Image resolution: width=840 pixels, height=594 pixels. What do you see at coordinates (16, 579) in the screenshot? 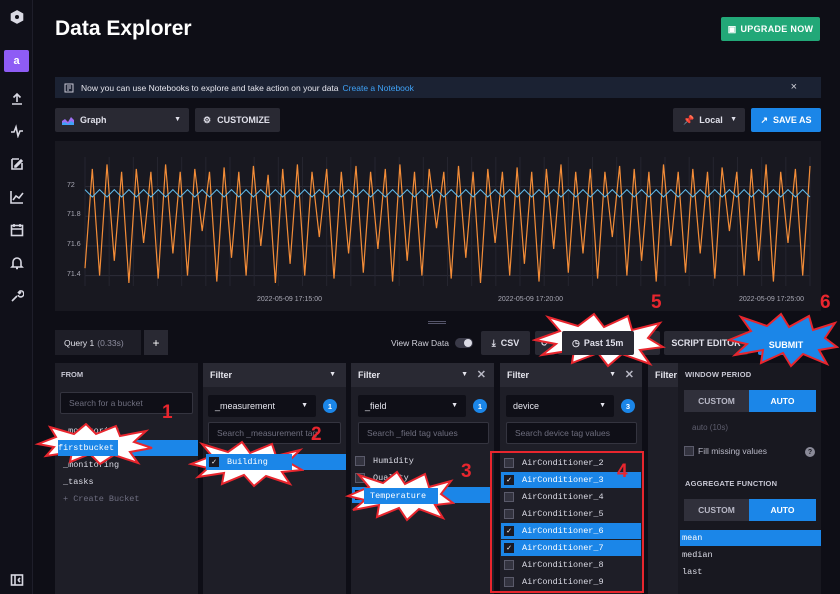
I see `collapse-icon` at bounding box center [16, 579].